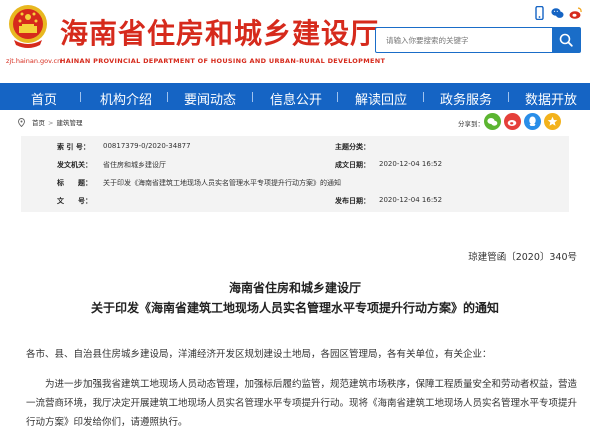  I want to click on national-emblem-icon, so click(28, 26).